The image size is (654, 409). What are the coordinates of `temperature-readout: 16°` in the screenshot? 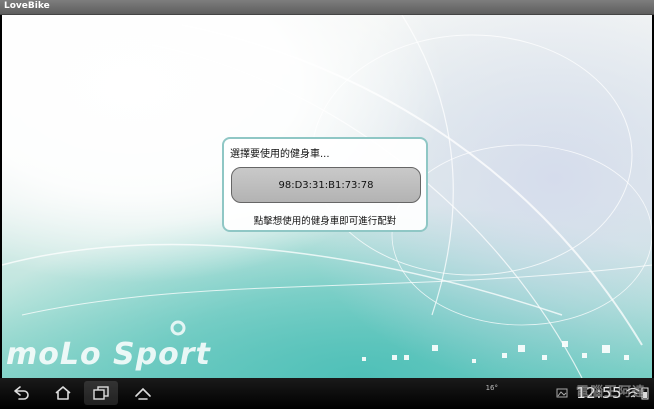 It's located at (491, 388).